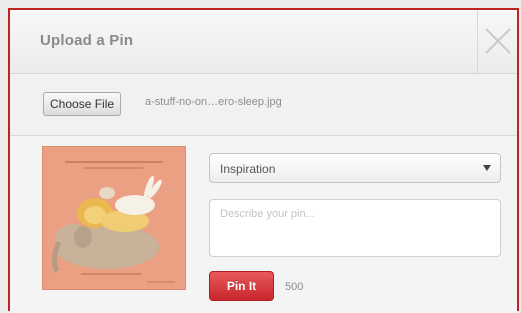 The width and height of the screenshot is (521, 313). Describe the element at coordinates (248, 169) in the screenshot. I see `board-select-value: Inspiration` at that location.